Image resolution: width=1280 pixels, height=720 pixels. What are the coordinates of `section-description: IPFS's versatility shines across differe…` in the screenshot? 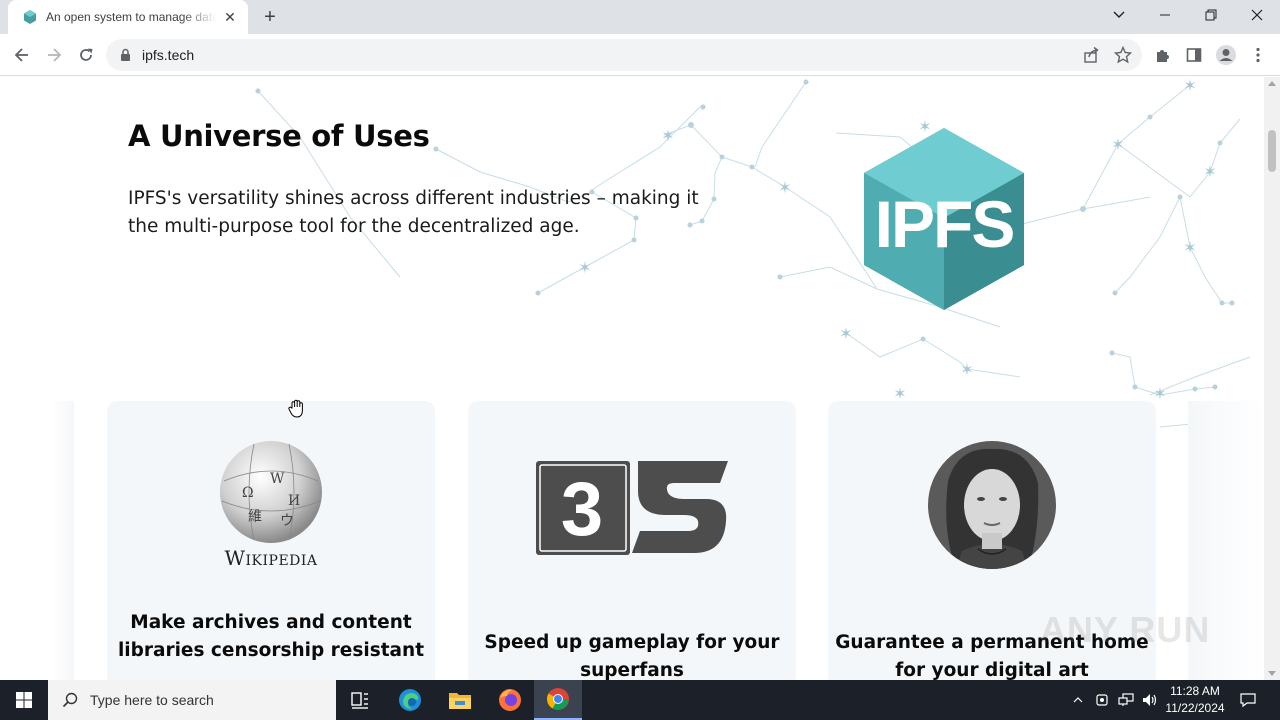 It's located at (413, 212).